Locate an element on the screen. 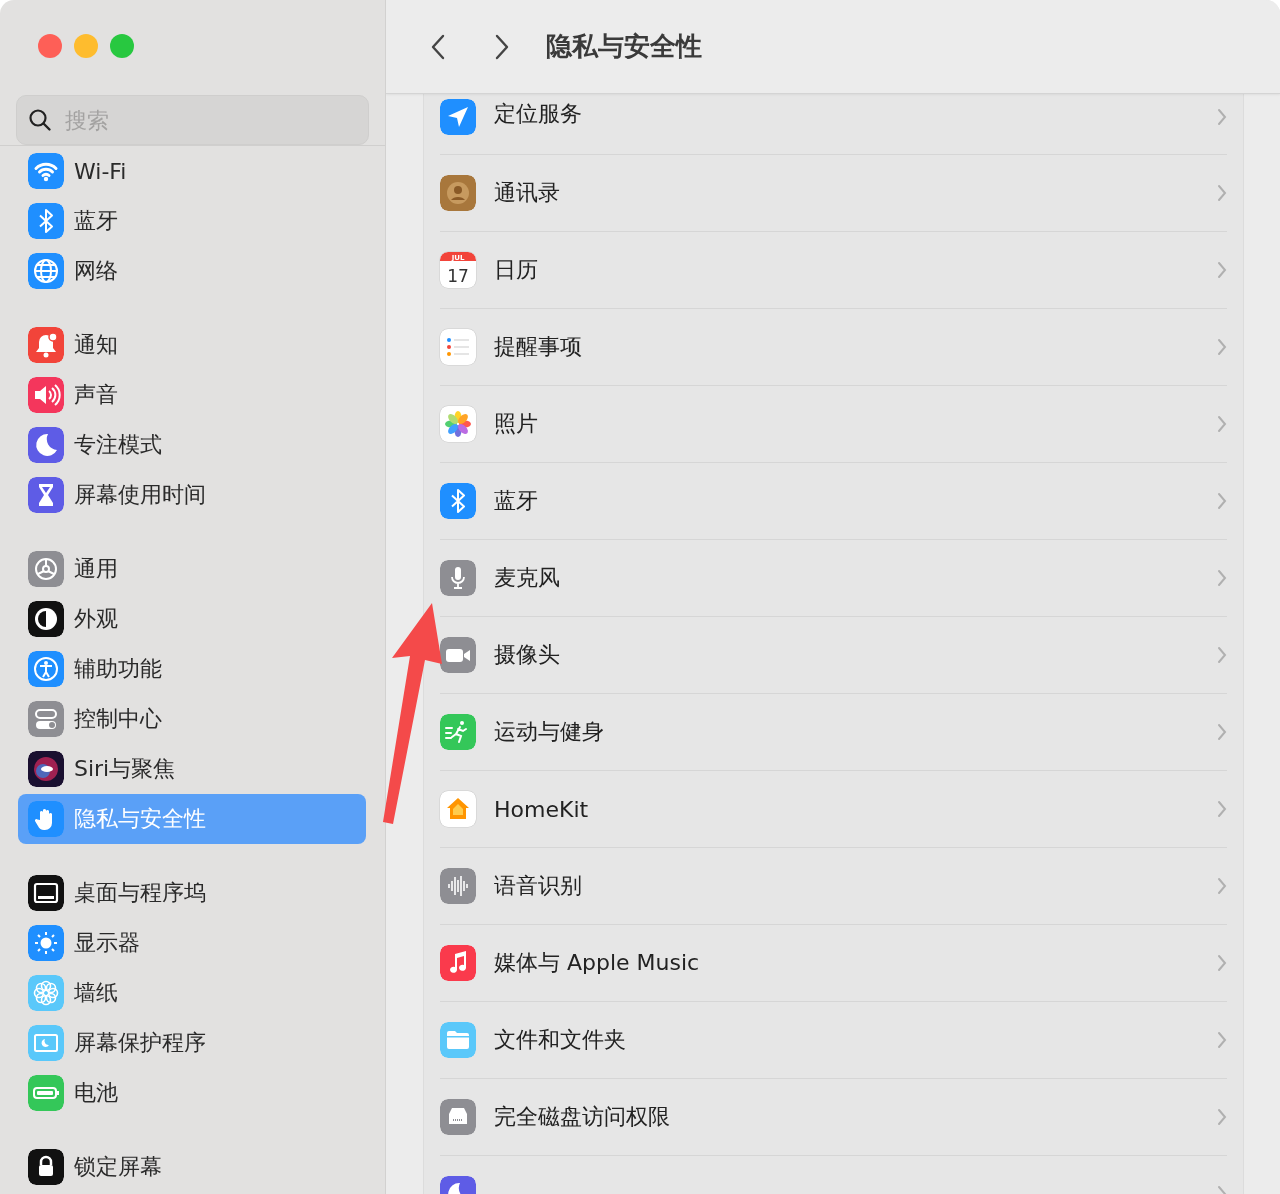  dock-icon is located at coordinates (46, 893).